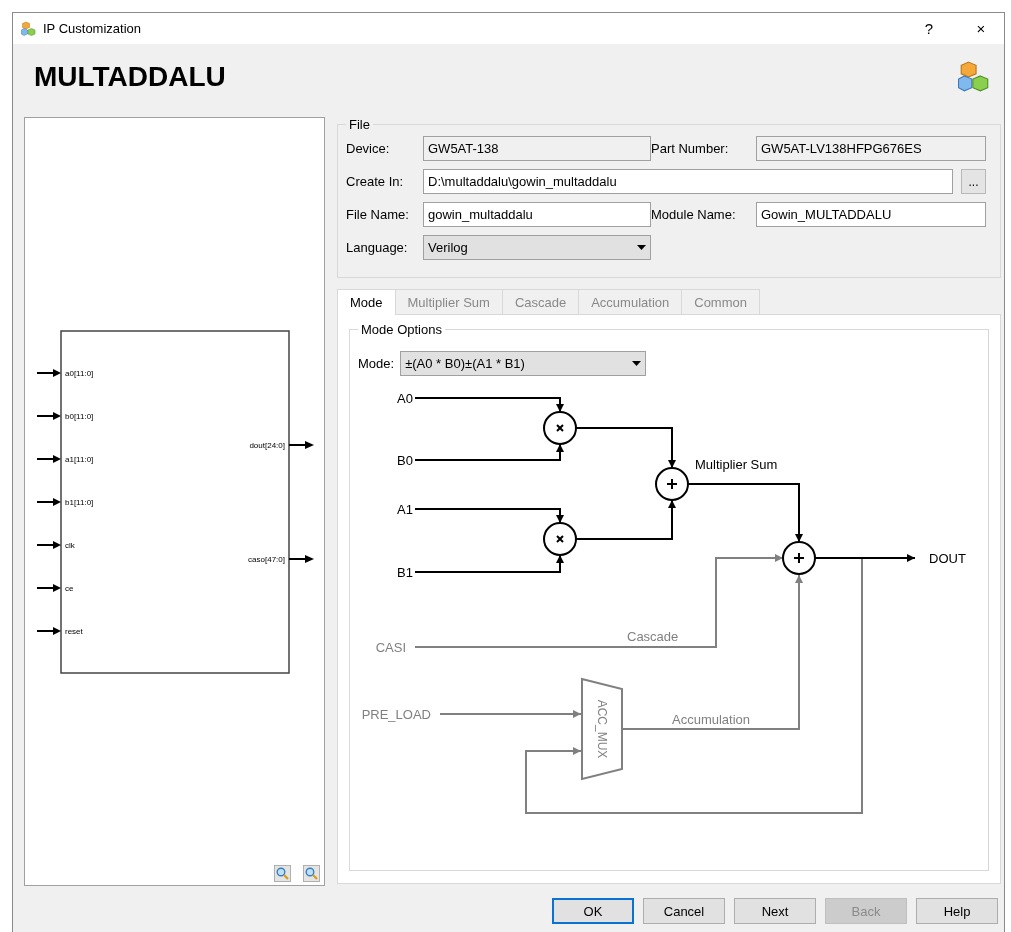  Describe the element at coordinates (684, 911) in the screenshot. I see `dialog-button: Cancel` at that location.